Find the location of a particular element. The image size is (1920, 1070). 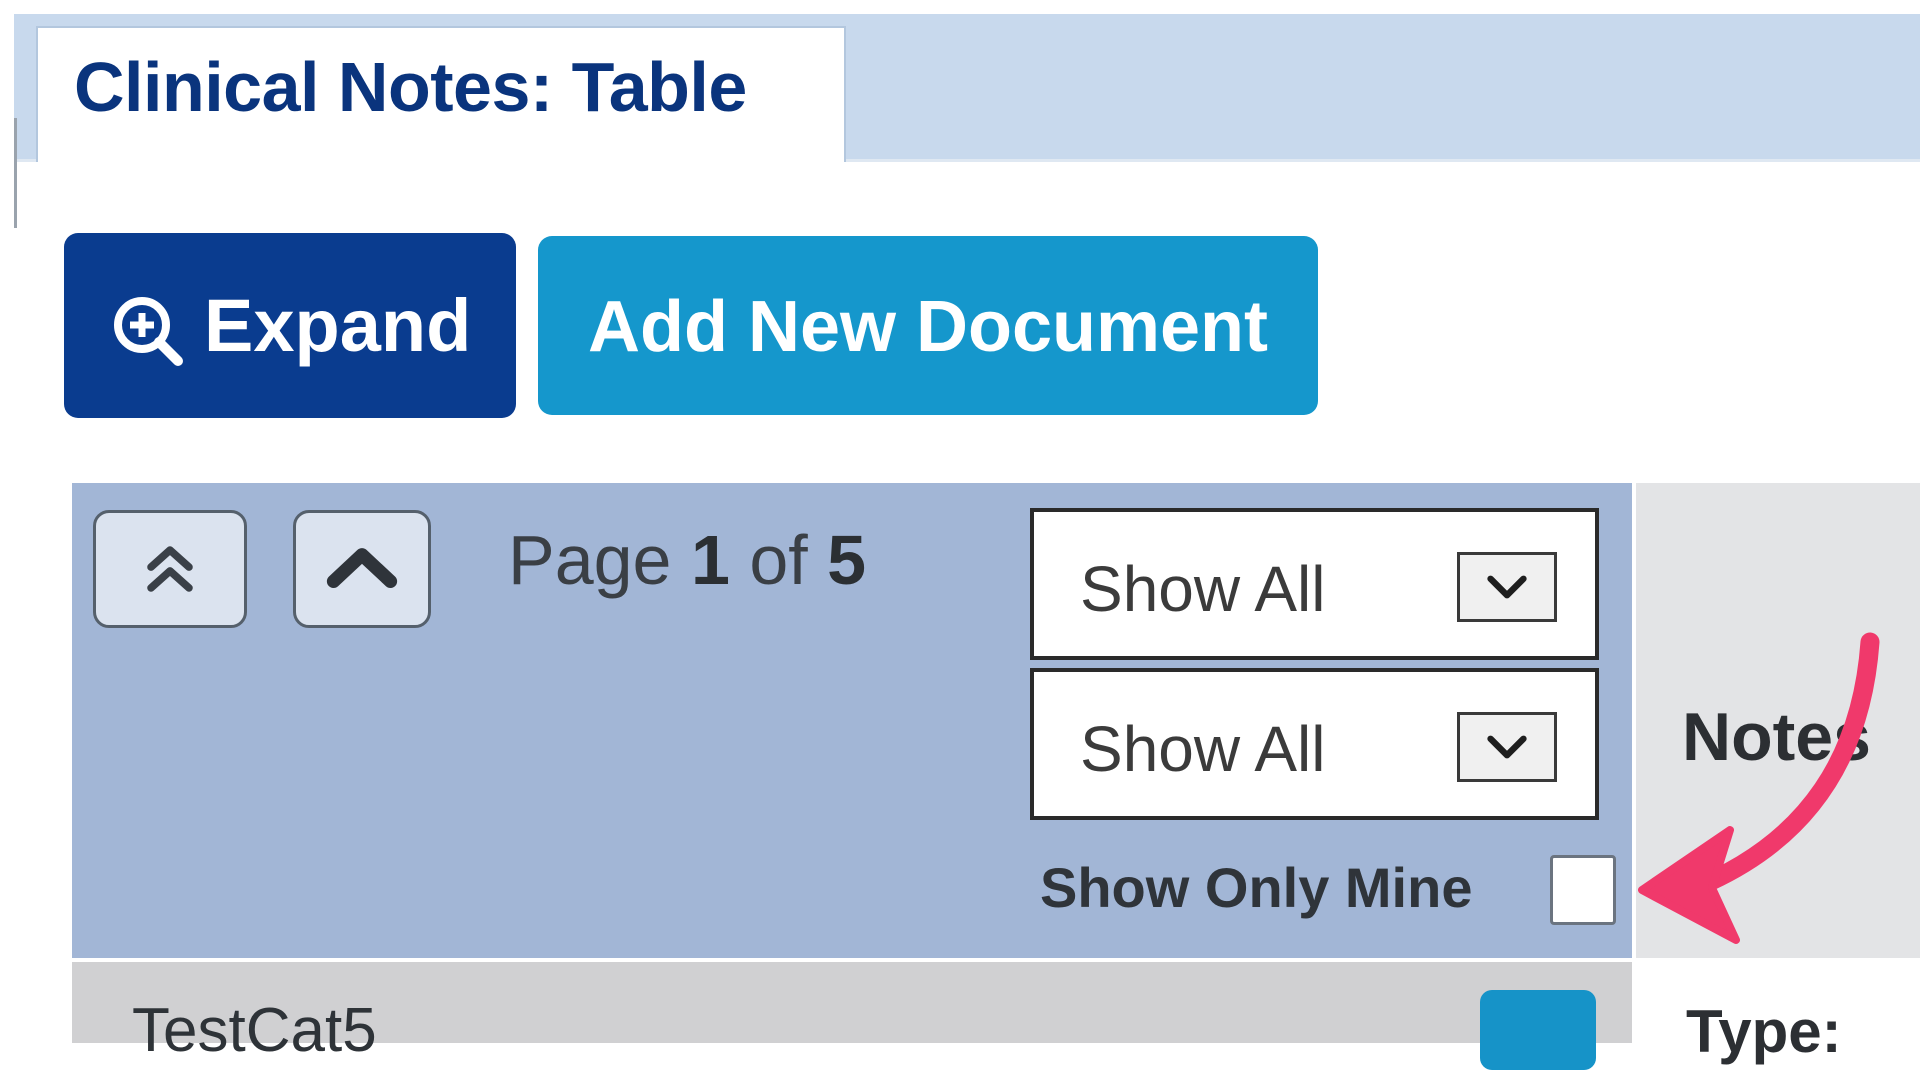

expand-button-label: Expand is located at coordinates (338, 325).